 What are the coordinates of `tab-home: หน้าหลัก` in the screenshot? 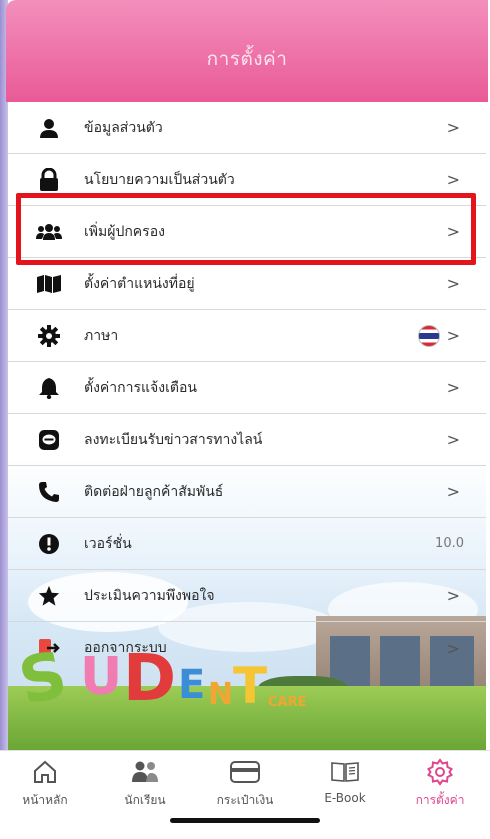 It's located at (45, 787).